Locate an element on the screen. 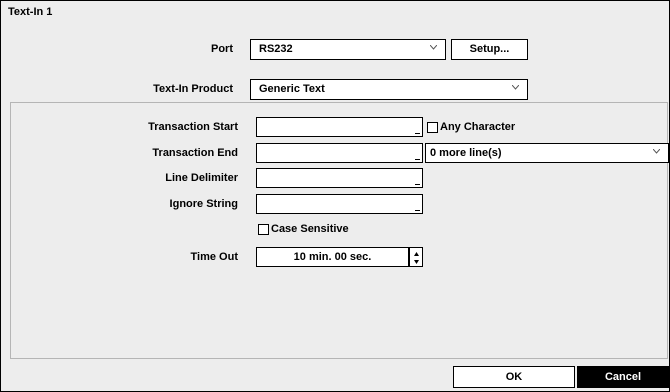  ignore-string-input is located at coordinates (339, 204).